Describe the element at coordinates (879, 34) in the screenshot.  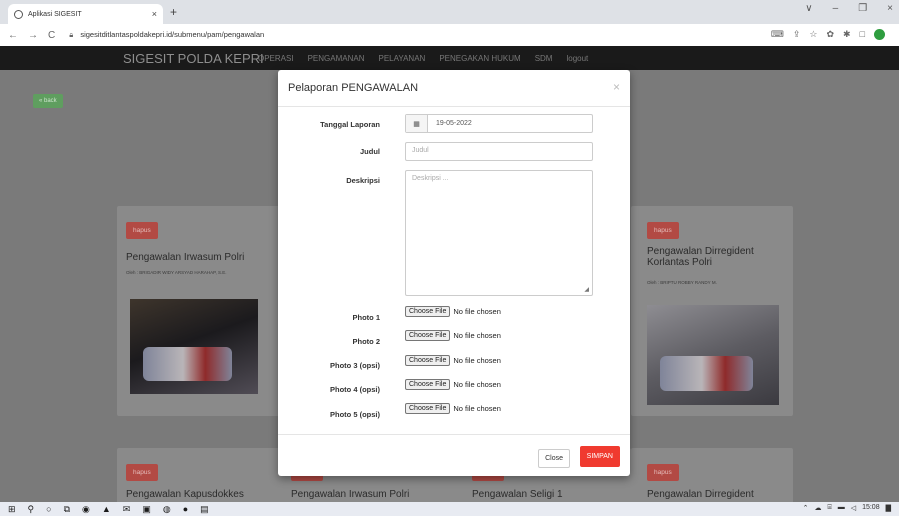
I see `profile-avatar` at that location.